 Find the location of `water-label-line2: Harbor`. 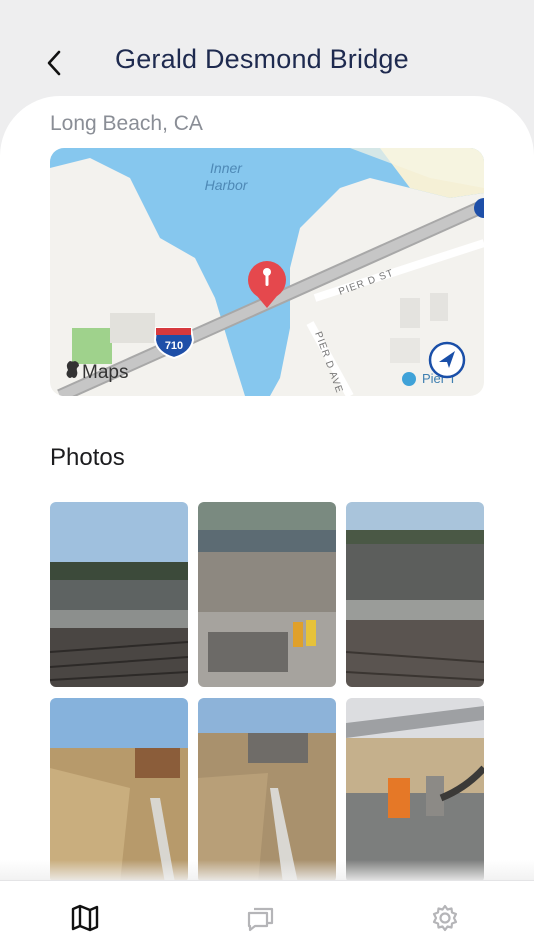

water-label-line2: Harbor is located at coordinates (227, 185).